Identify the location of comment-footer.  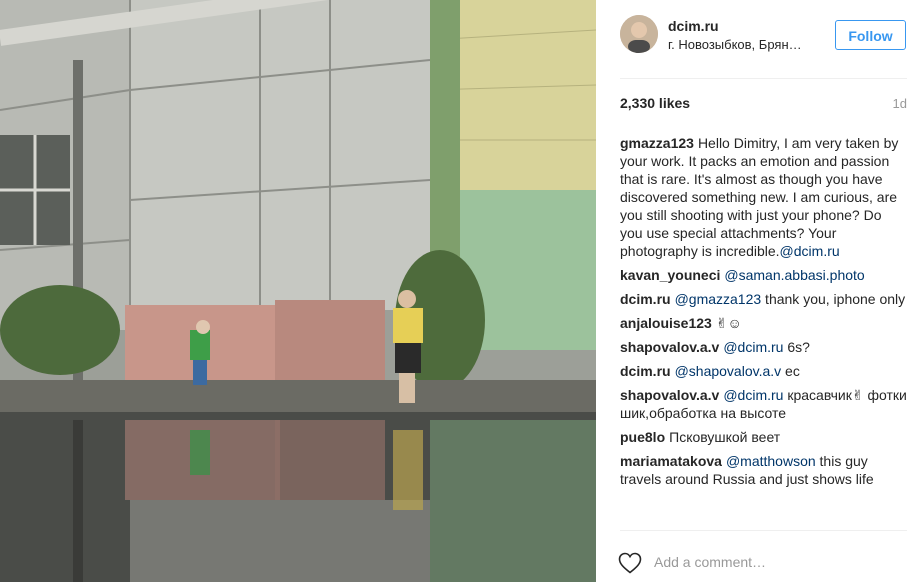
(758, 556).